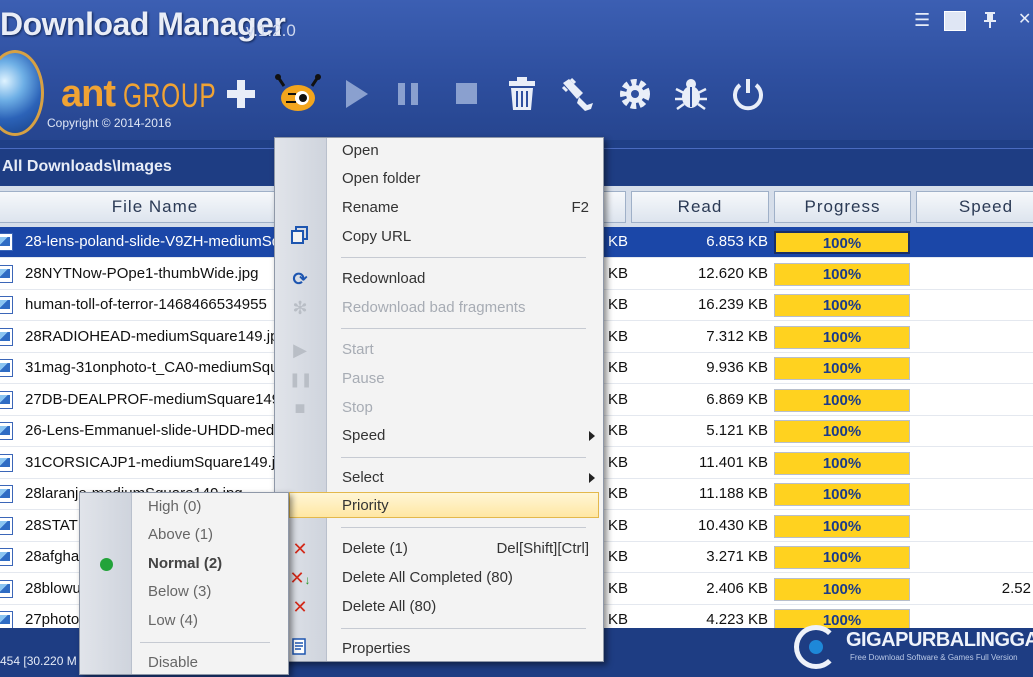 This screenshot has width=1033, height=677. Describe the element at coordinates (150, 399) in the screenshot. I see `file-name-cell: 27DB-DEALPROF-mediumSquare149.jpg` at that location.